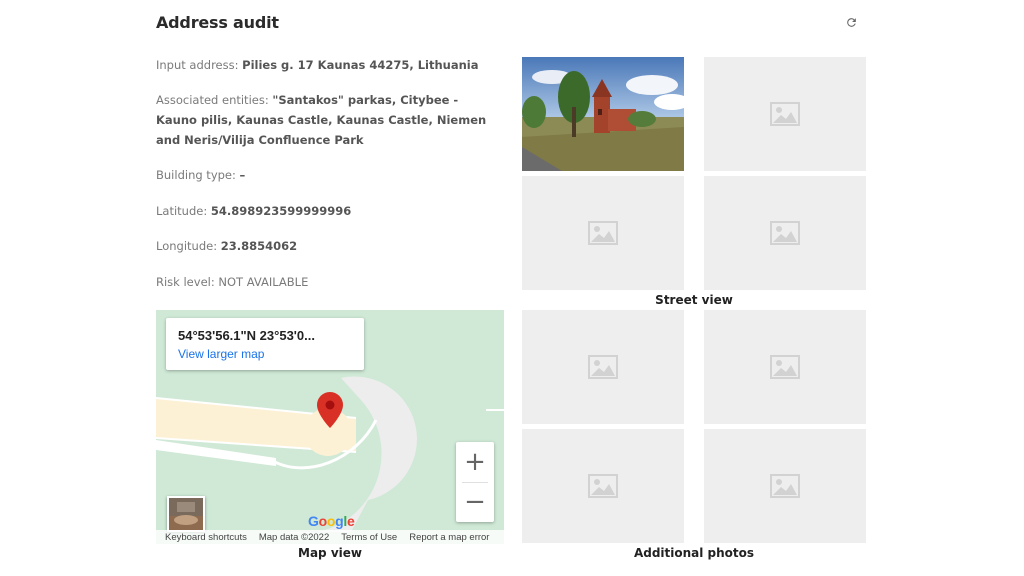 This screenshot has width=1024, height=576. What do you see at coordinates (369, 537) in the screenshot?
I see `terms-of-use-link: Terms of Use` at bounding box center [369, 537].